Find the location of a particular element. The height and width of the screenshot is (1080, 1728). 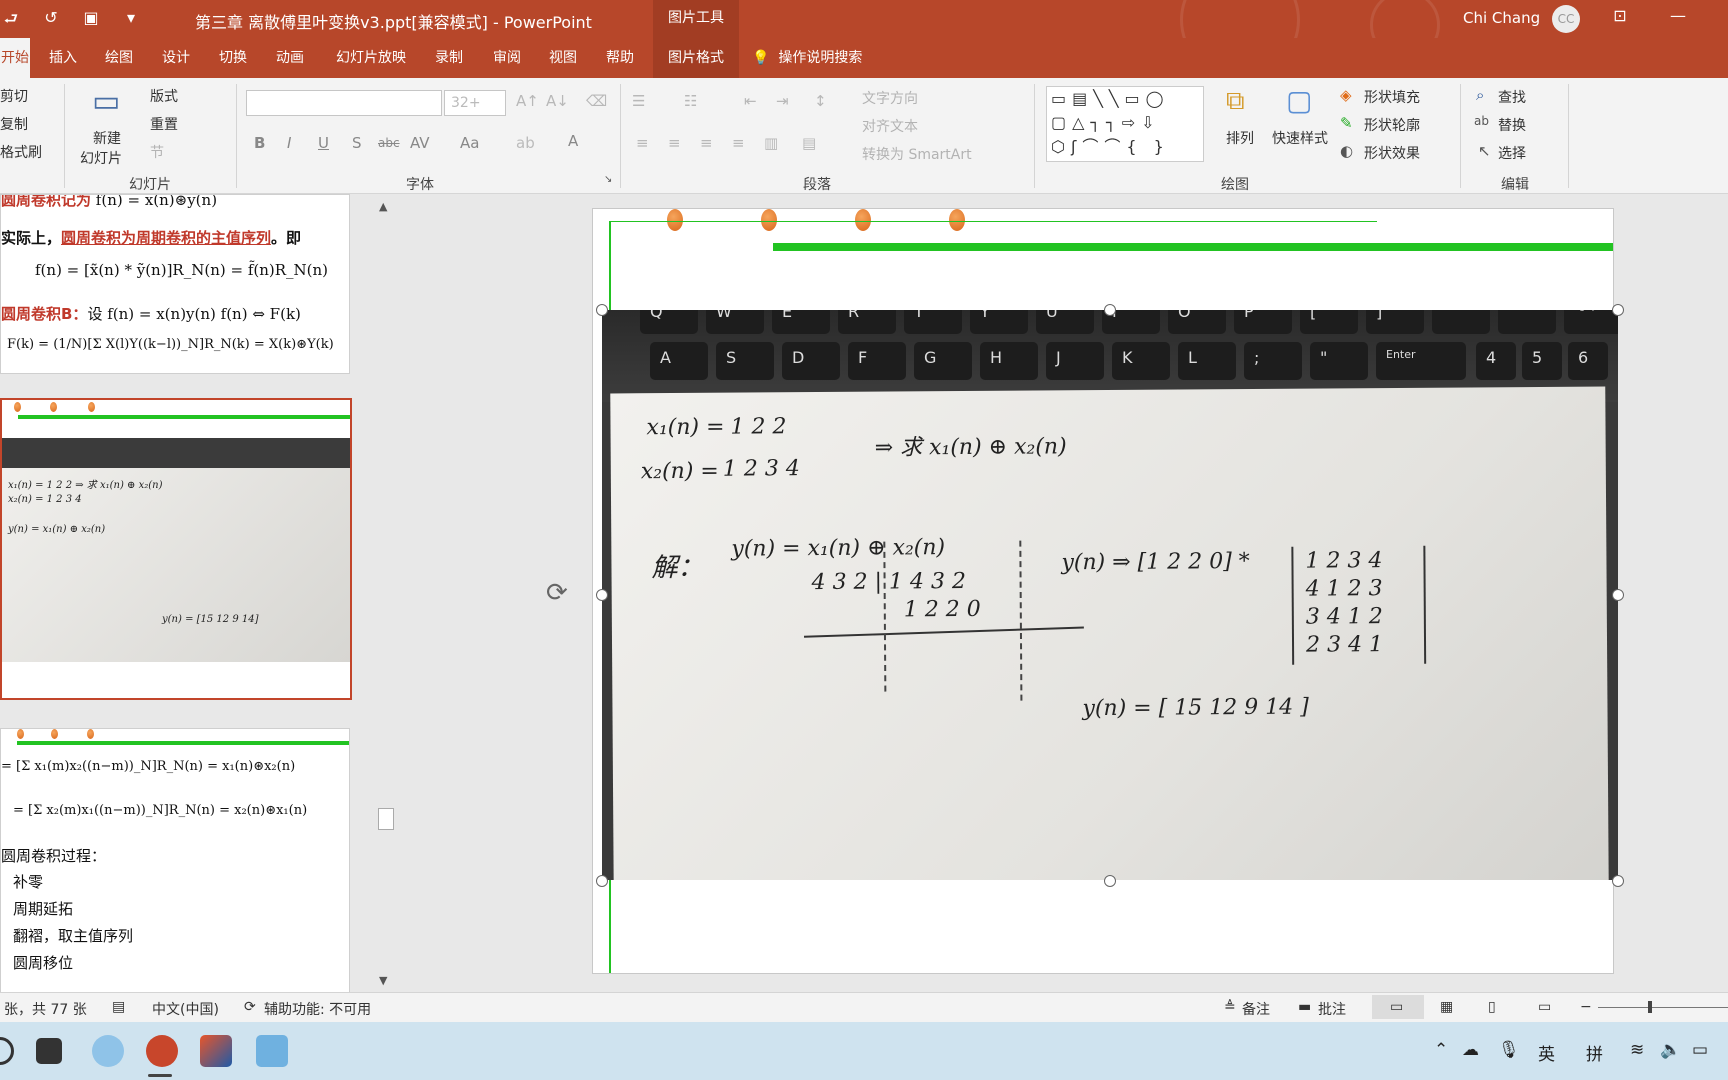

accessibility-status: 辅助功能: 不可用 is located at coordinates (317, 1009).